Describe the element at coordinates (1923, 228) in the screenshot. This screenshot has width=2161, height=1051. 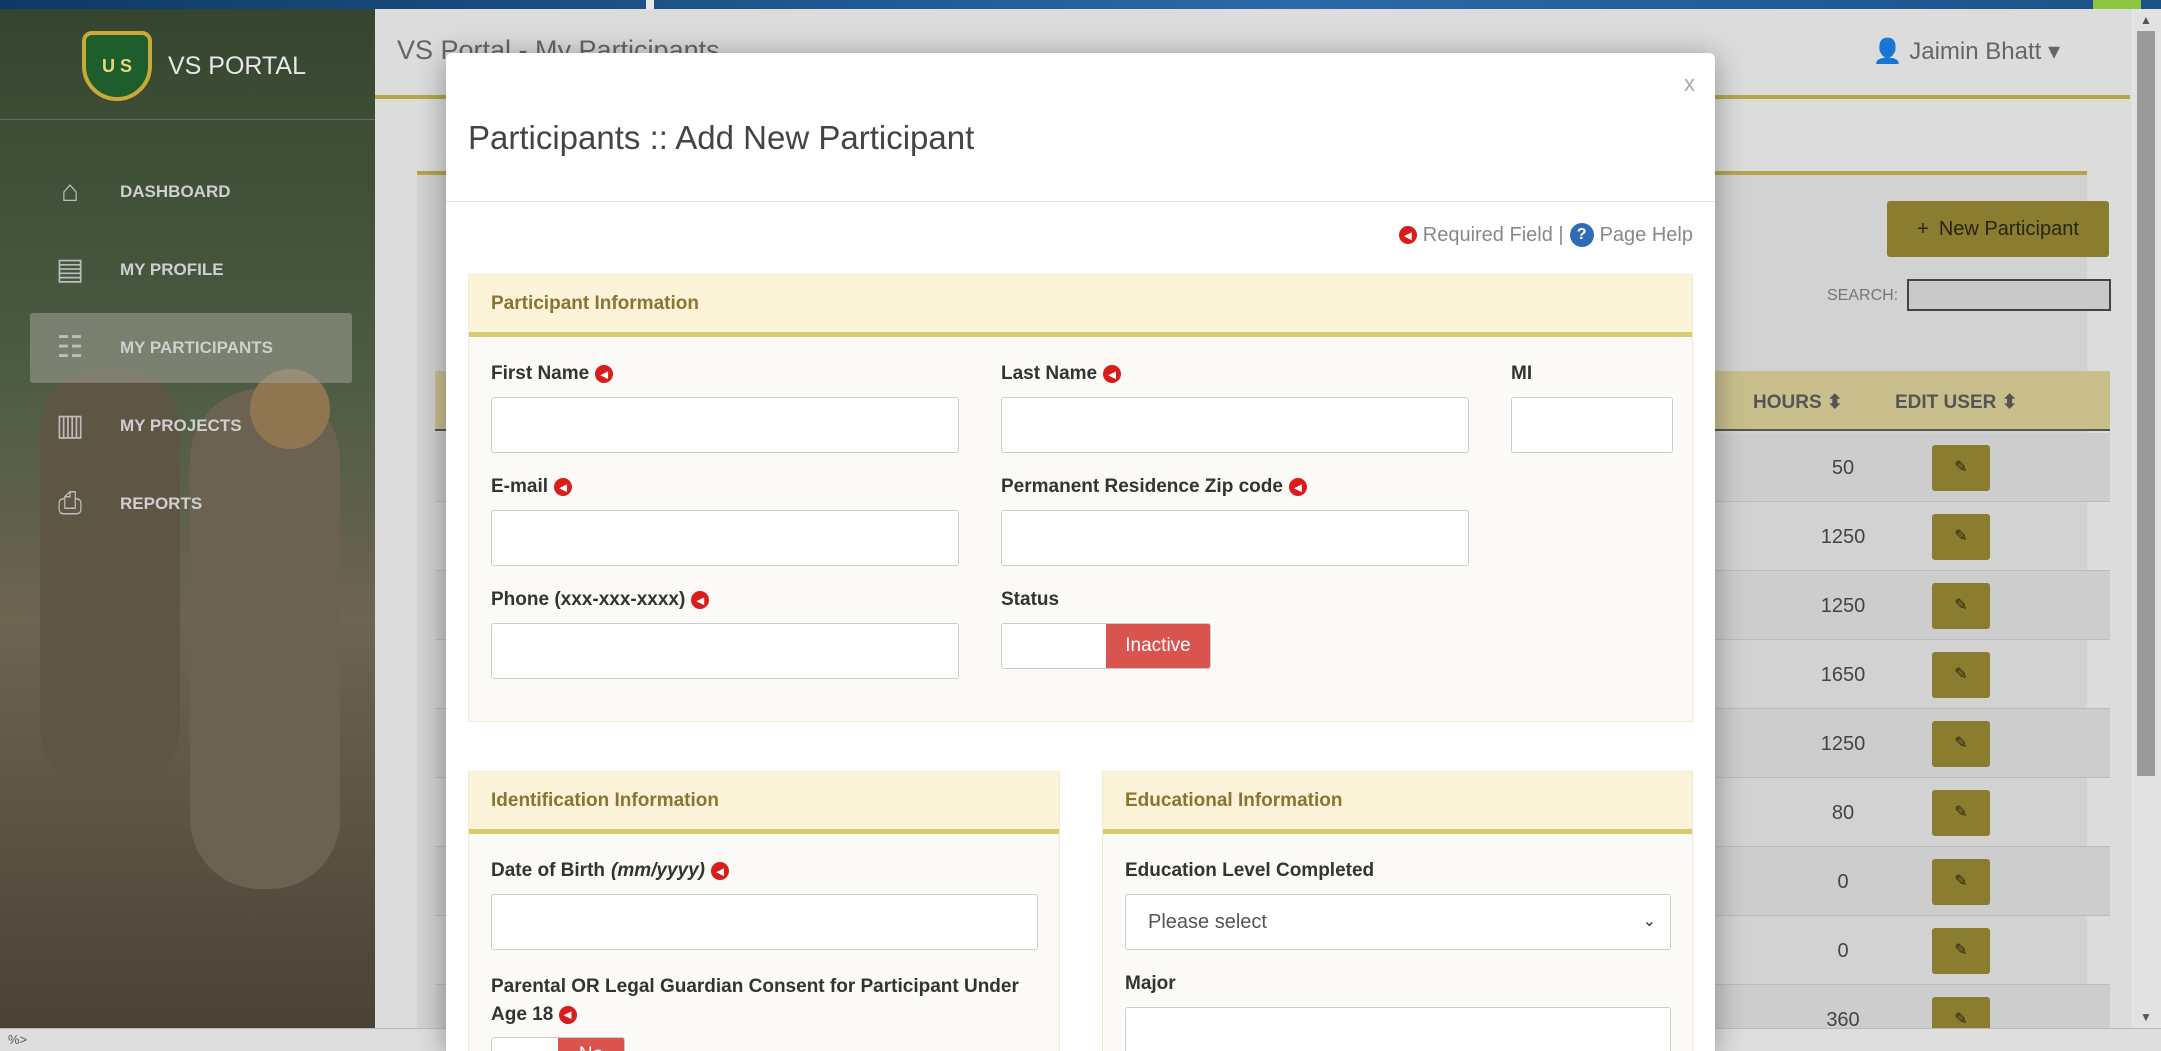
I see `plus-icon: +` at that location.